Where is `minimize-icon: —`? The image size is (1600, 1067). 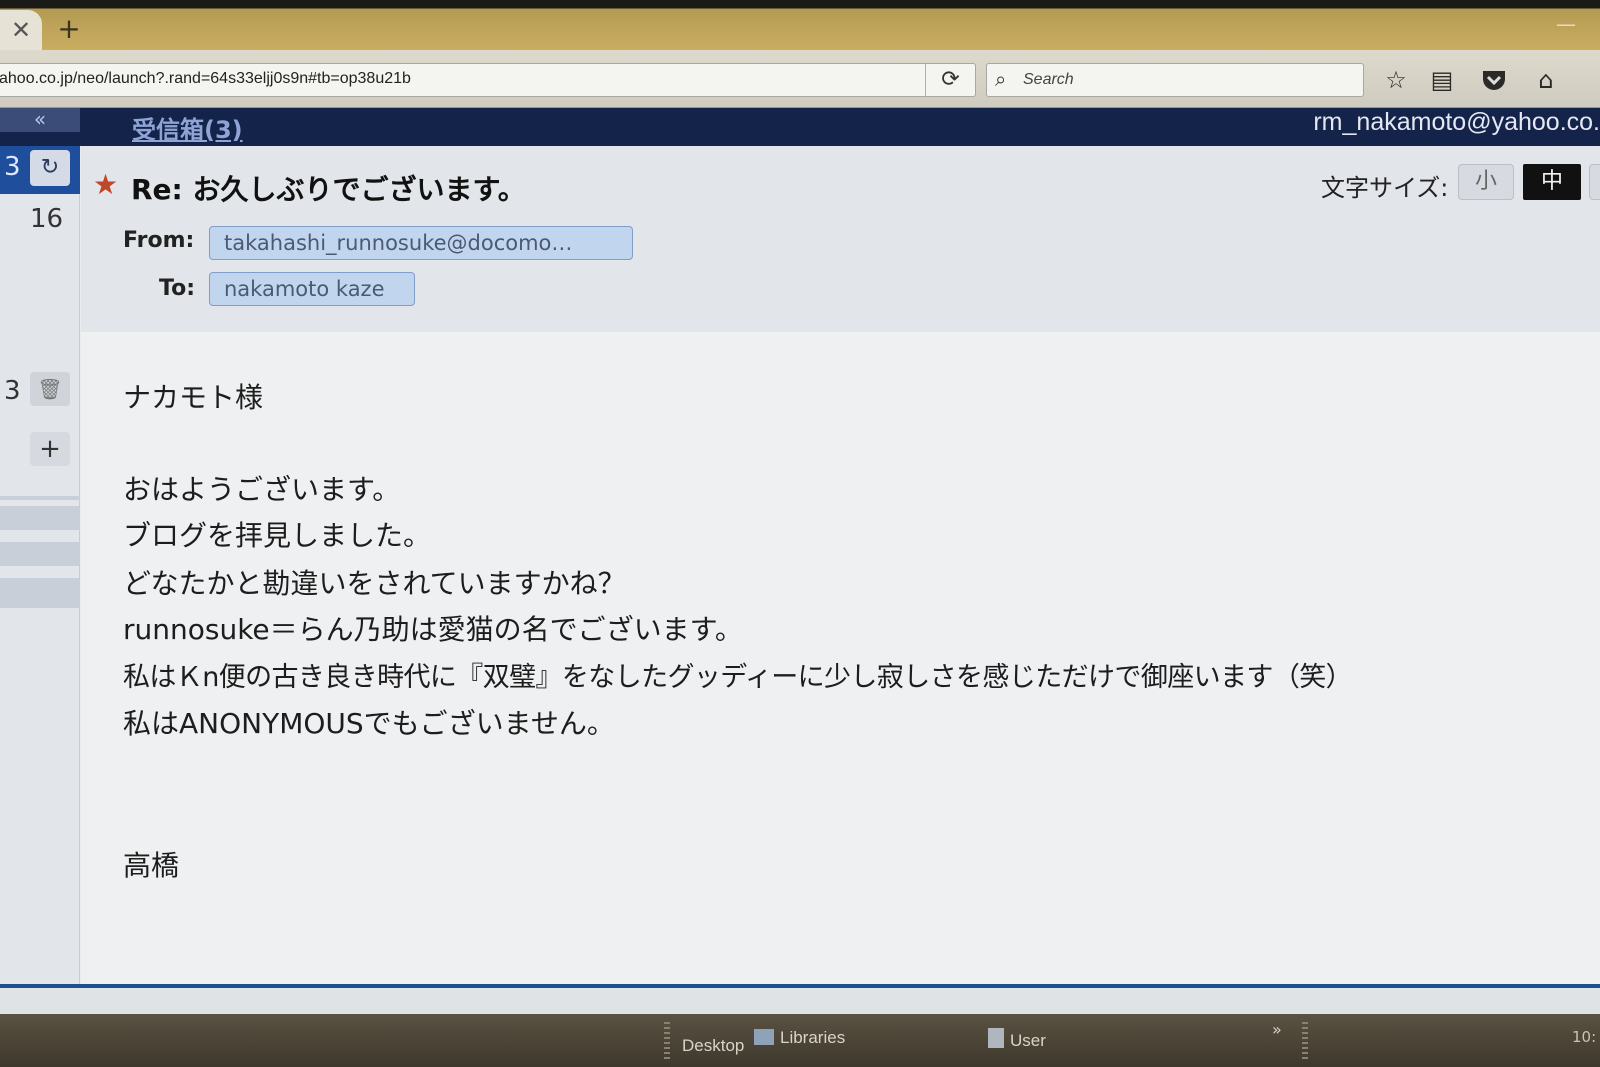
minimize-icon: — is located at coordinates (1566, 24).